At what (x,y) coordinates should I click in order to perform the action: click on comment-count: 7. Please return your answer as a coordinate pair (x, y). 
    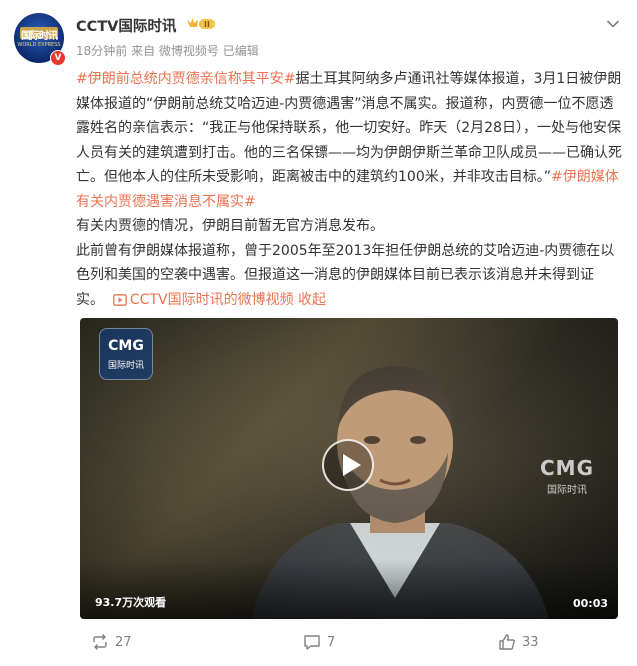
    Looking at the image, I should click on (331, 642).